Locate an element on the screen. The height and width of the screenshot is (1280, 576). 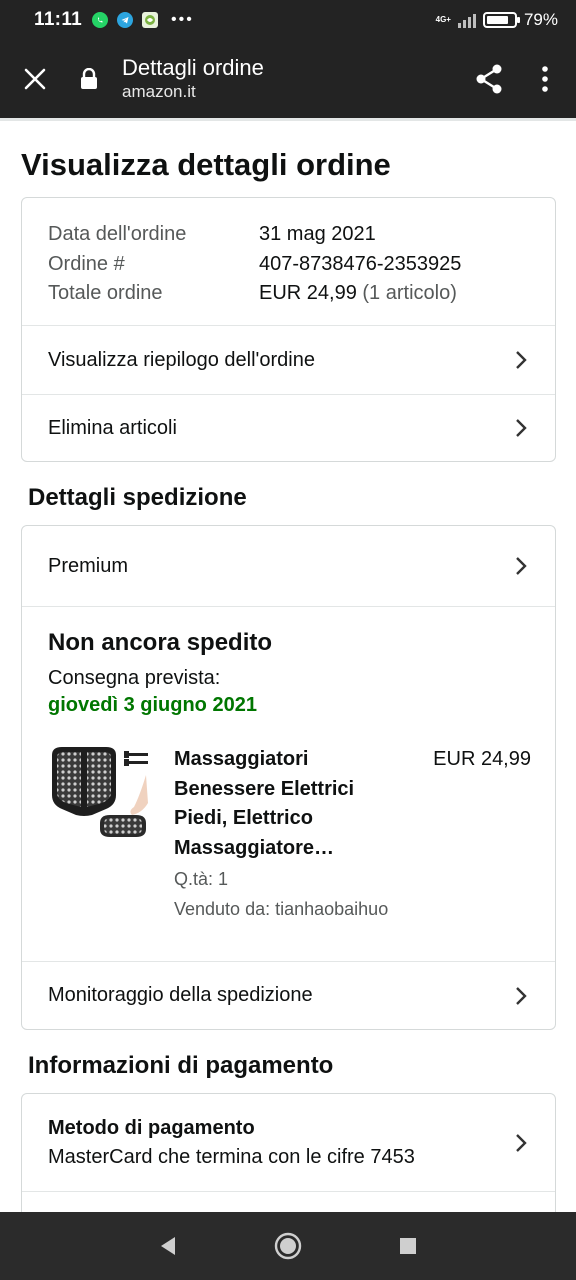
payment-section-title: Informazioni di pagamento is located at coordinates (181, 1065).